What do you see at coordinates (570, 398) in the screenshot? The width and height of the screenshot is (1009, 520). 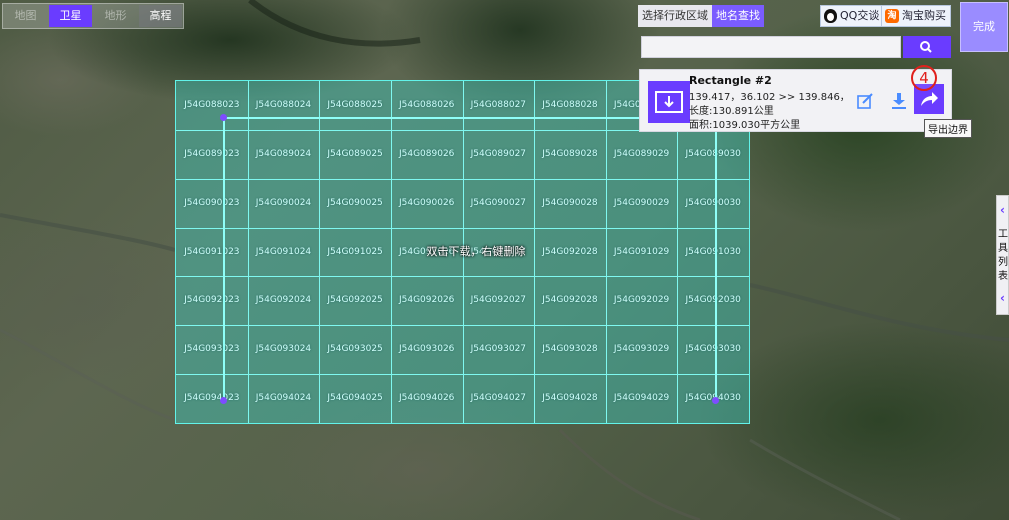 I see `grid-tile: J54G094028` at bounding box center [570, 398].